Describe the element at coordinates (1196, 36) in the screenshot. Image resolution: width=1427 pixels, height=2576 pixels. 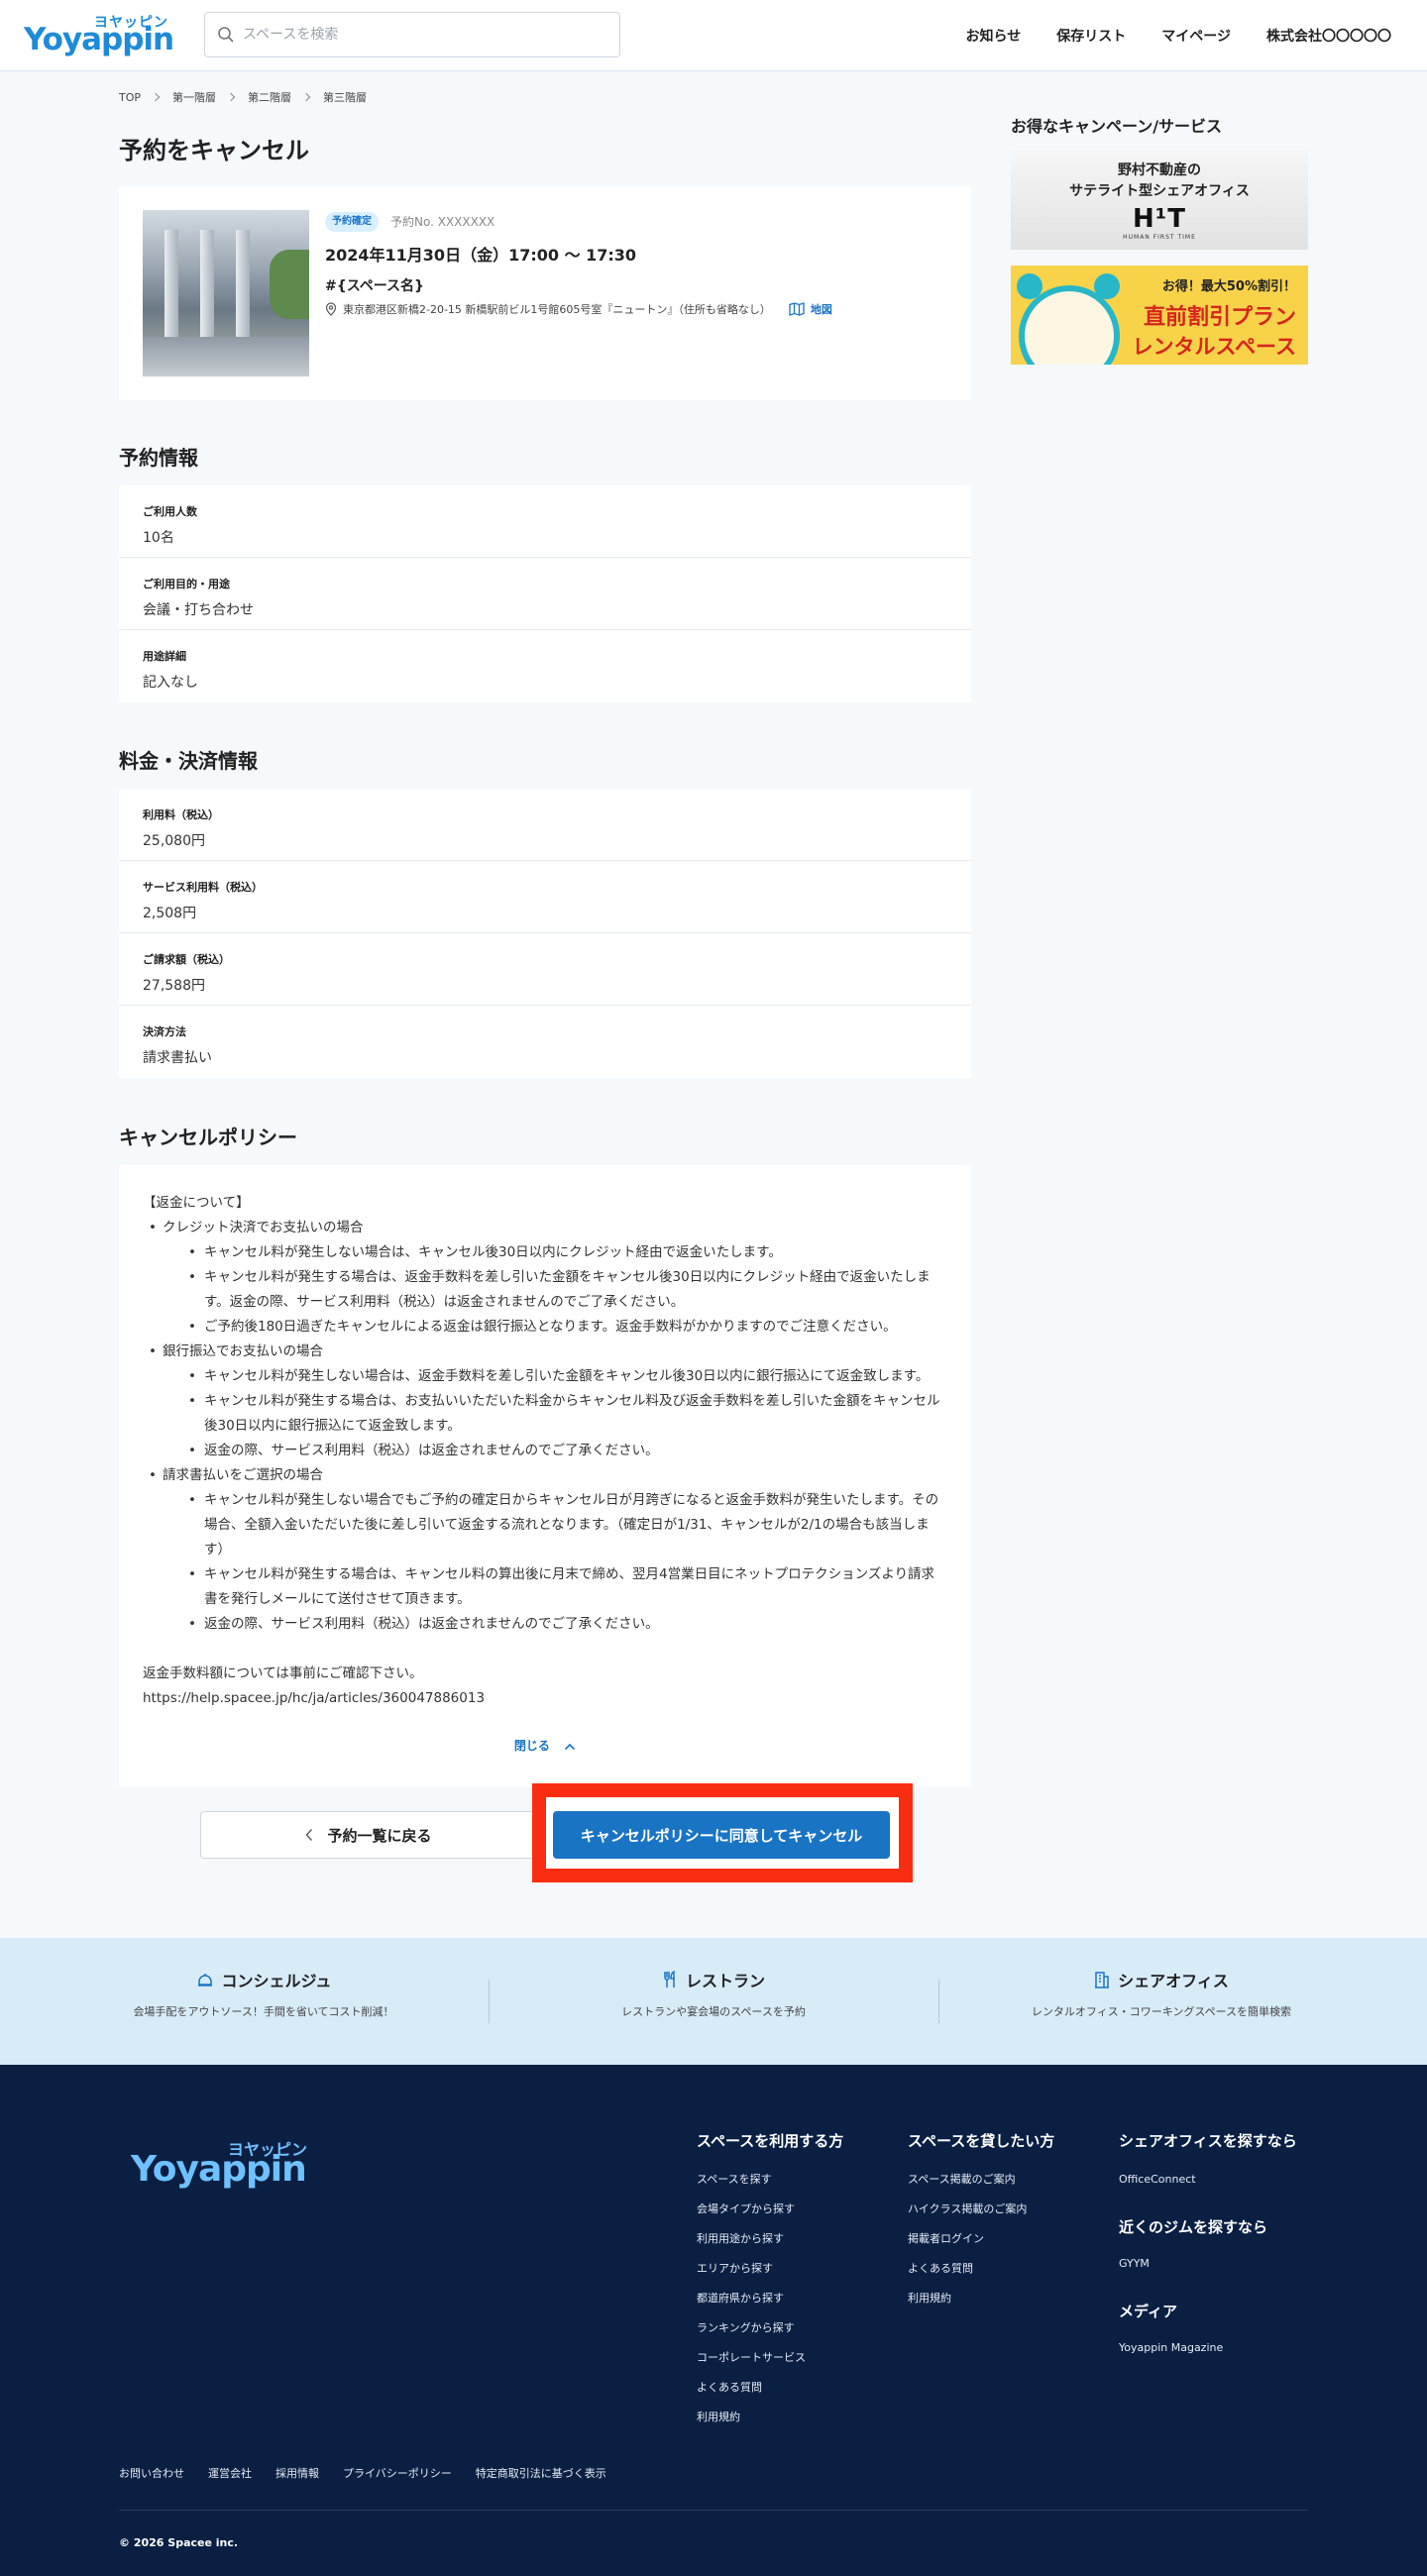
I see `nav-mypage: マイページ` at that location.